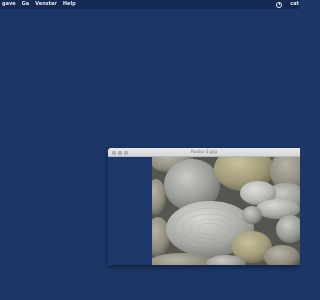 Image resolution: width=320 pixels, height=300 pixels. What do you see at coordinates (279, 4) in the screenshot?
I see `clock-icon` at bounding box center [279, 4].